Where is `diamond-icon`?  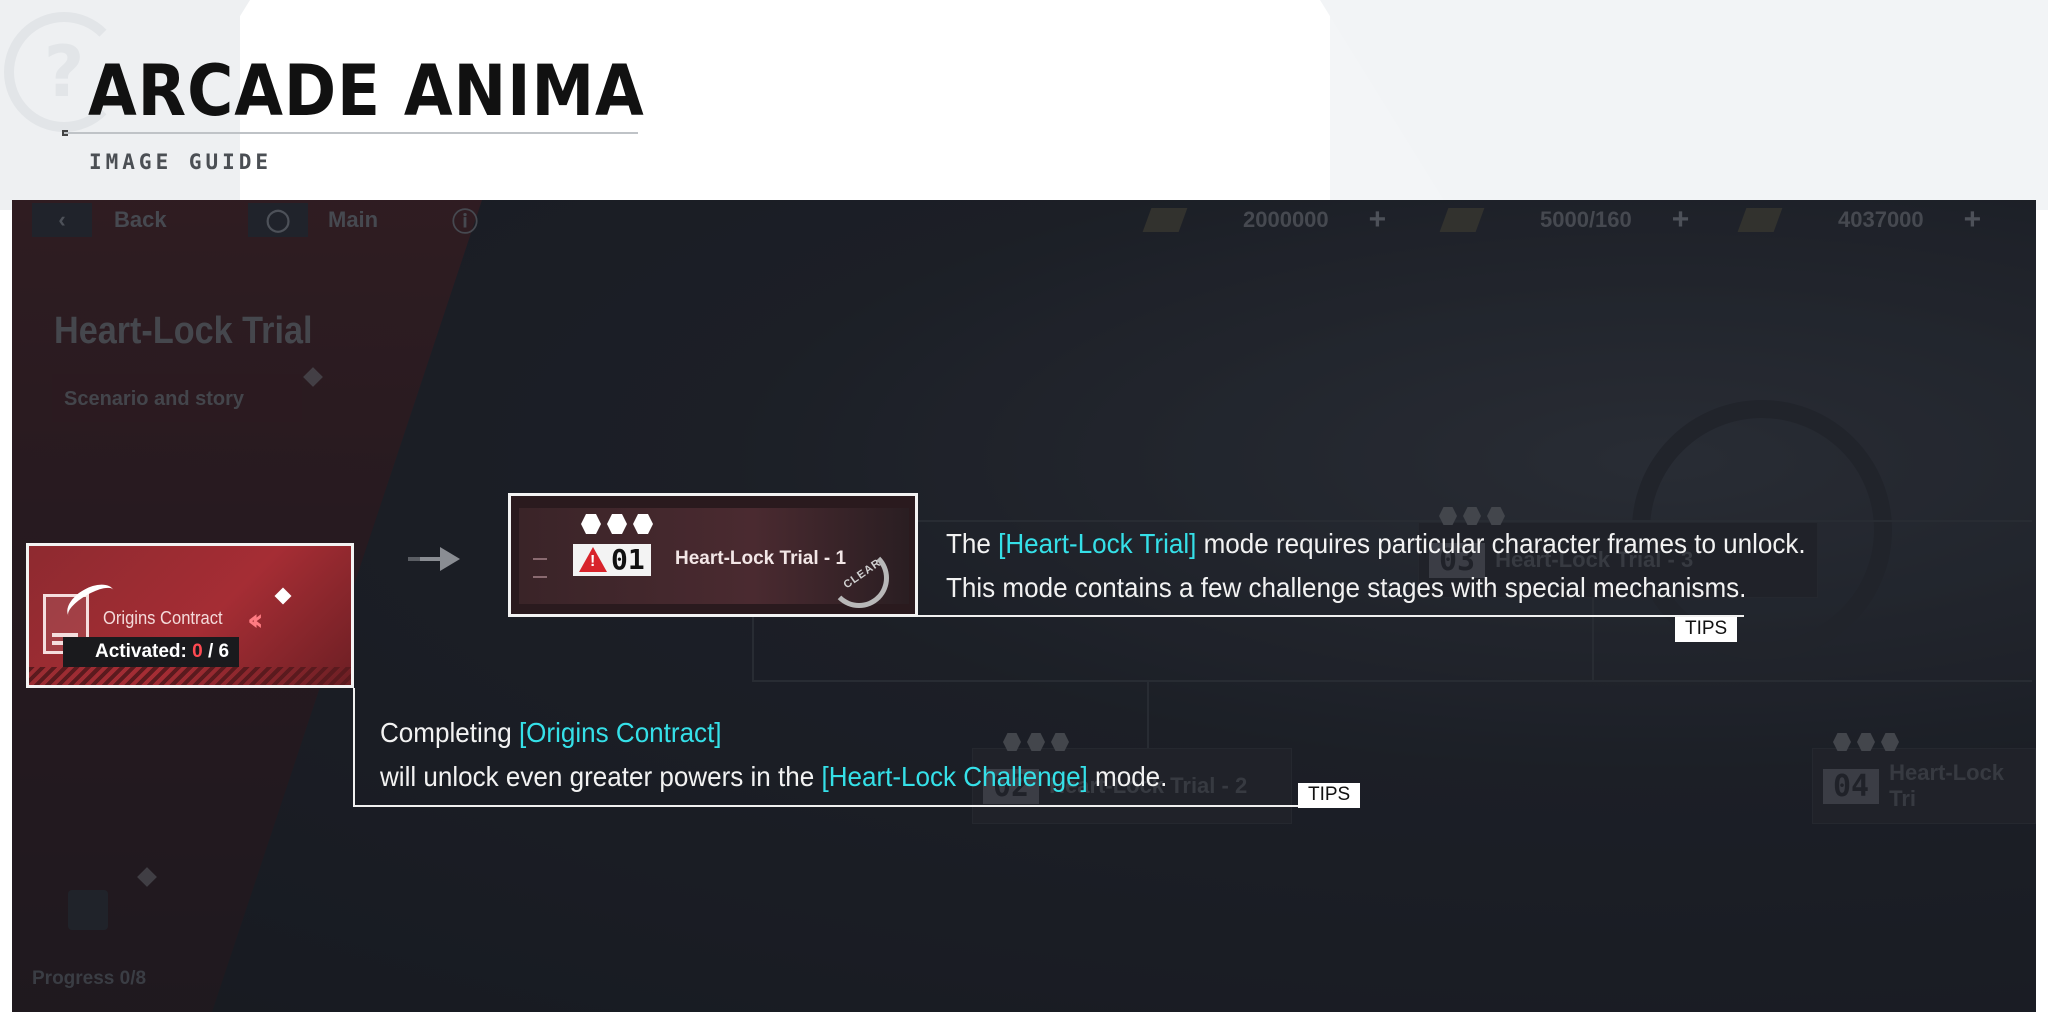 diamond-icon is located at coordinates (283, 596).